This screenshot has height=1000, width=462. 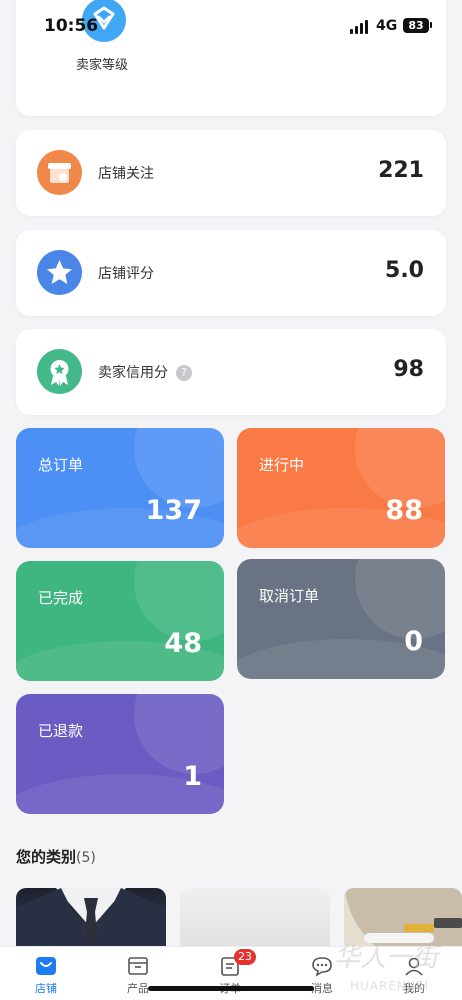 What do you see at coordinates (46, 966) in the screenshot?
I see `shopping-bag-icon` at bounding box center [46, 966].